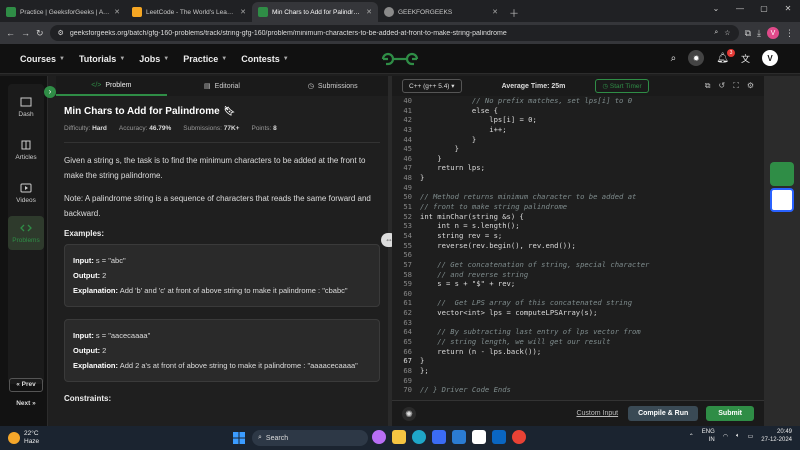 Image resolution: width=800 pixels, height=450 pixels. What do you see at coordinates (716, 9) in the screenshot?
I see `tab-search-icon: ⌄` at bounding box center [716, 9].